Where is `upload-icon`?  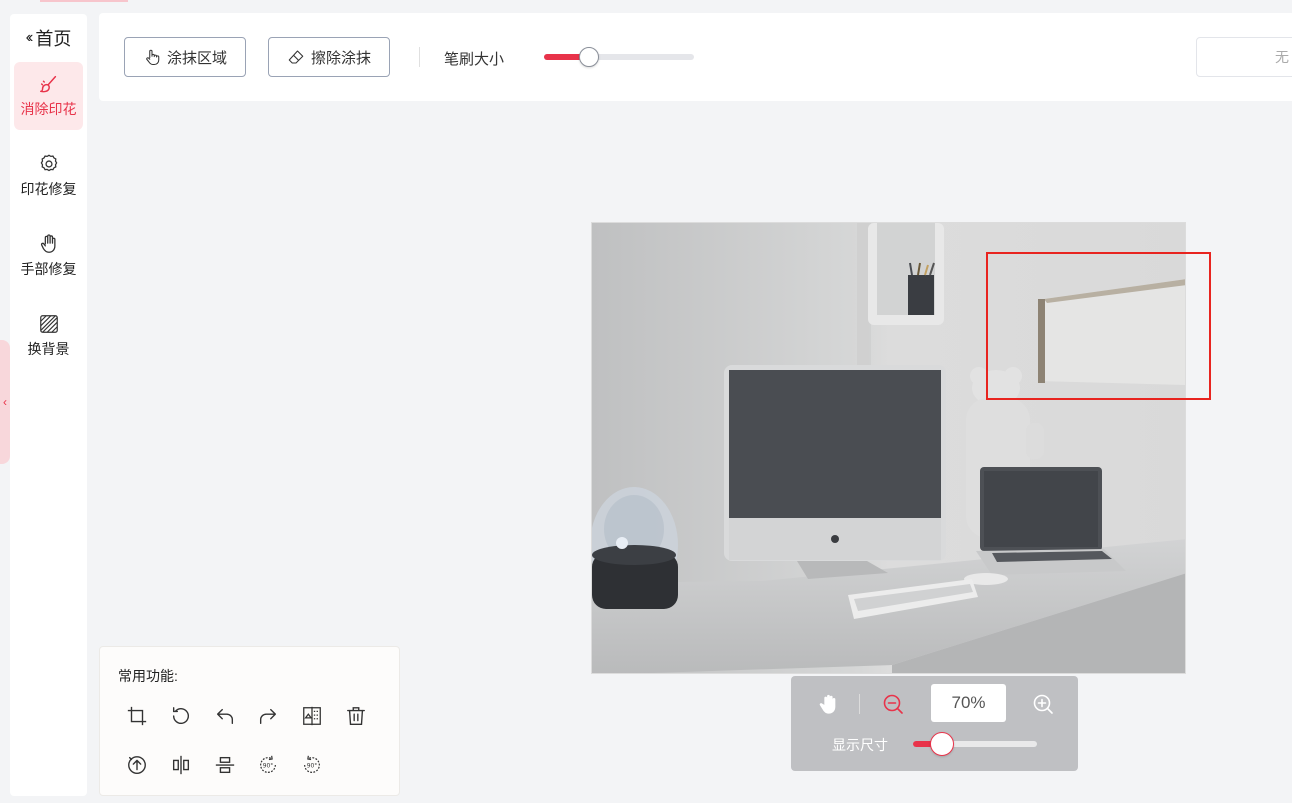
upload-icon is located at coordinates (137, 765).